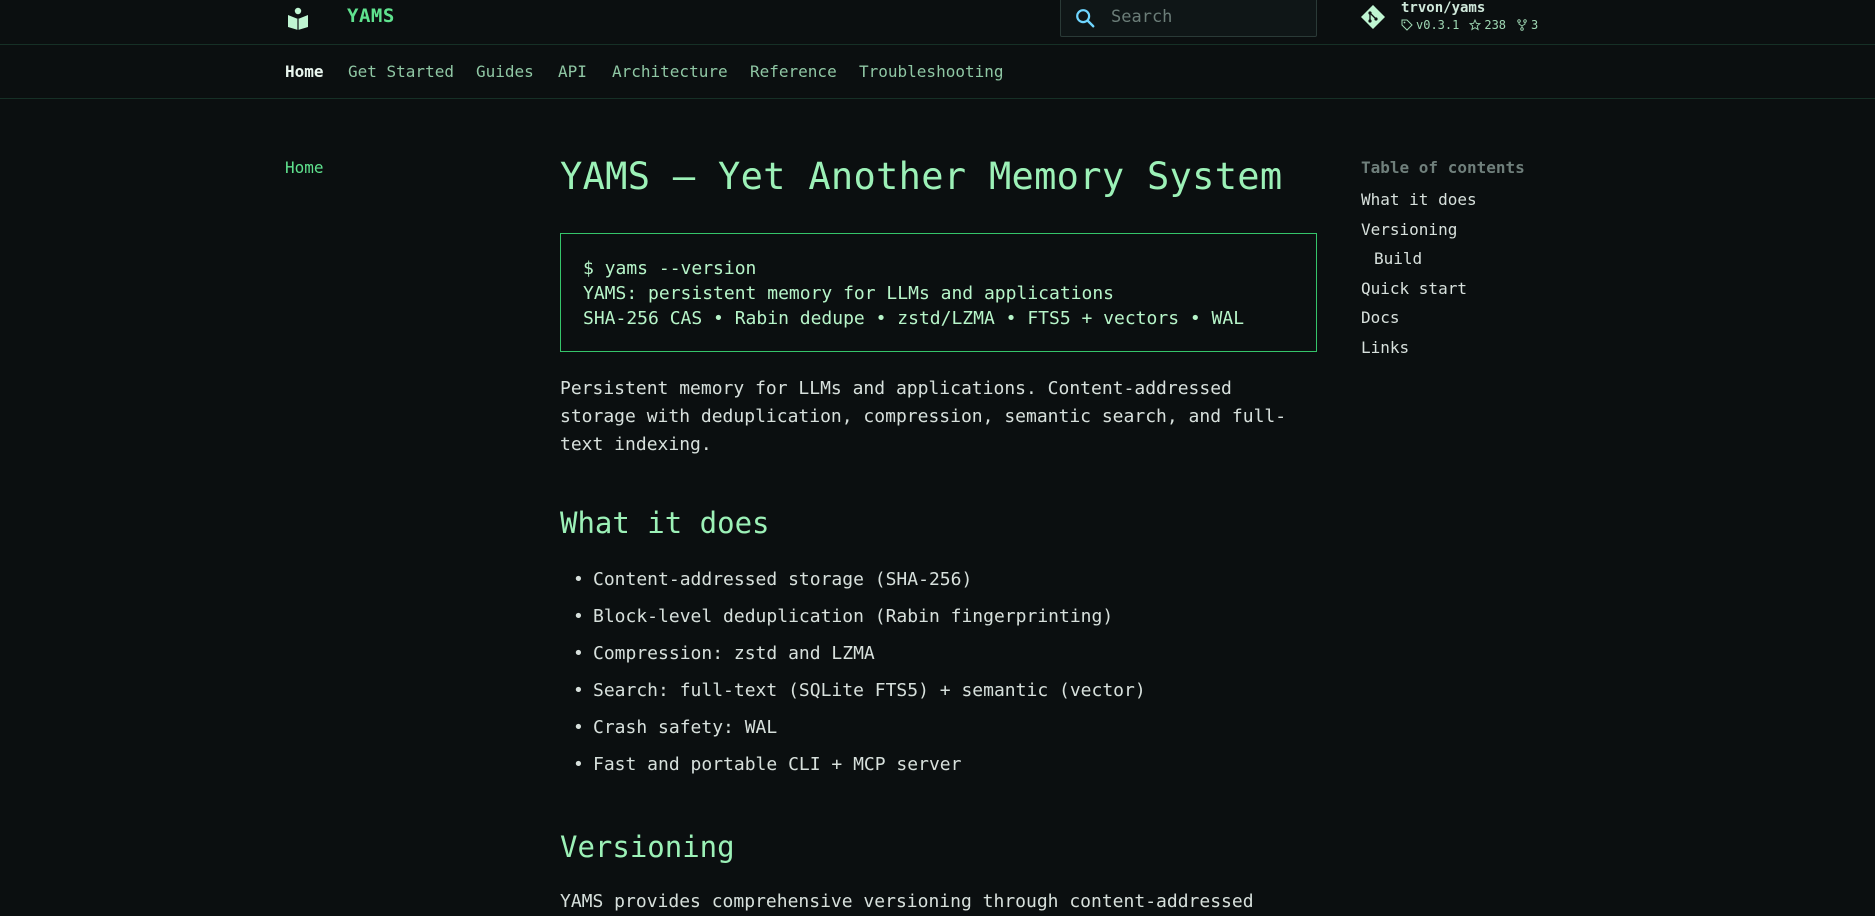  What do you see at coordinates (1443, 8) in the screenshot?
I see `repo-name: trvon/yams` at bounding box center [1443, 8].